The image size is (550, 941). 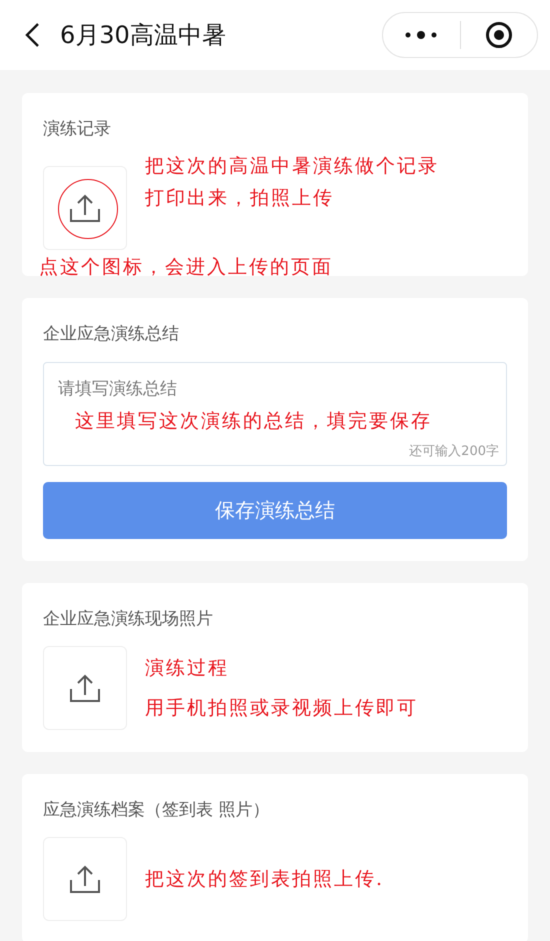 I want to click on section-label: 应急演练档案（签到表 照片）, so click(x=156, y=810).